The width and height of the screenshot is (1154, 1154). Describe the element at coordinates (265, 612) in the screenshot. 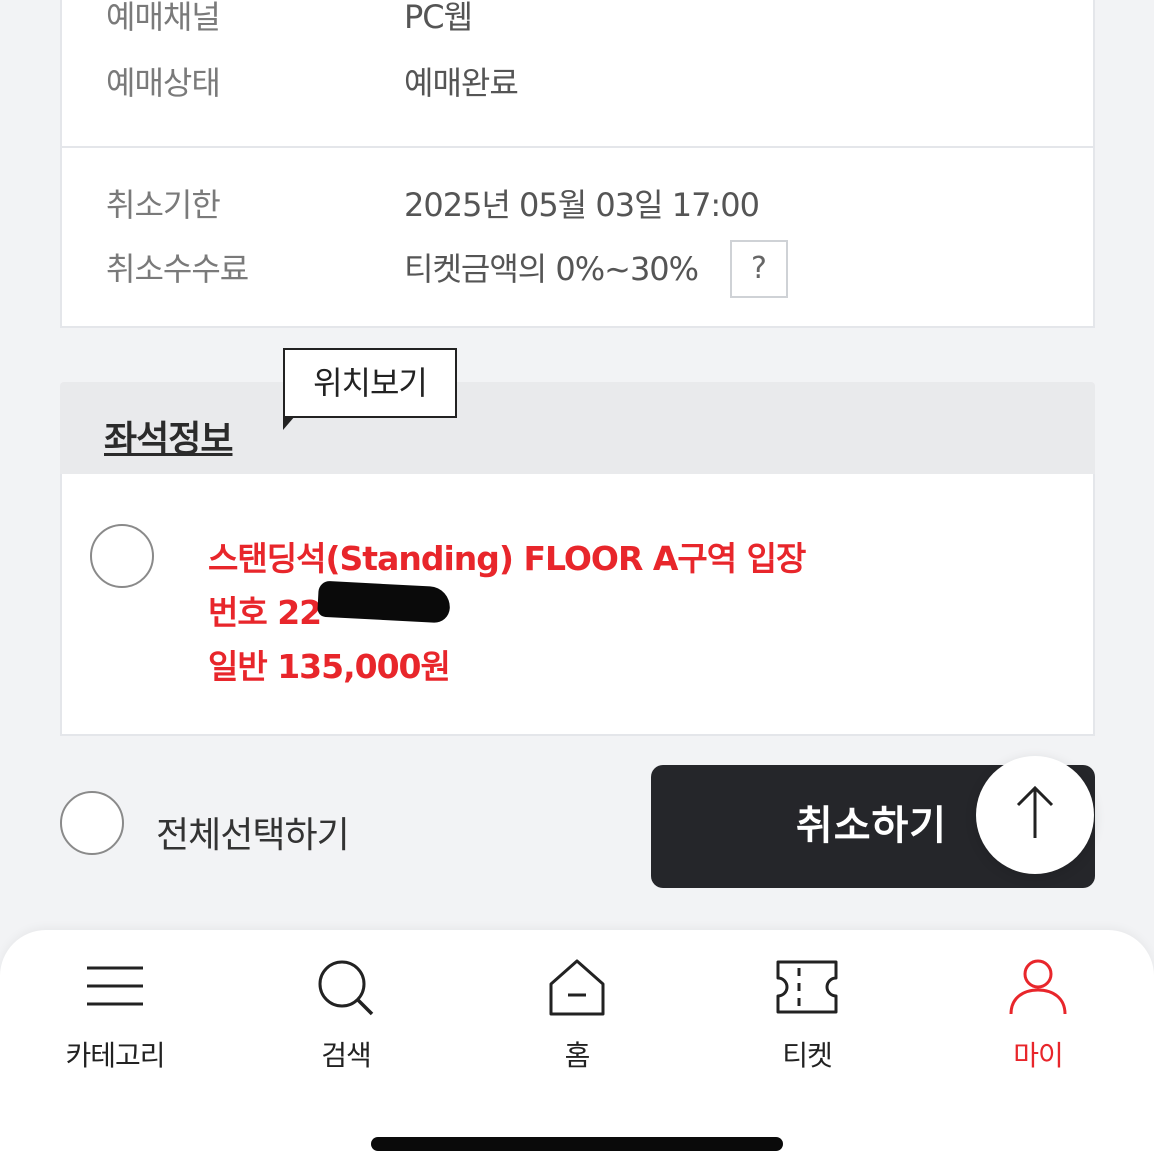

I see `seat-number-text: 번호 22` at that location.